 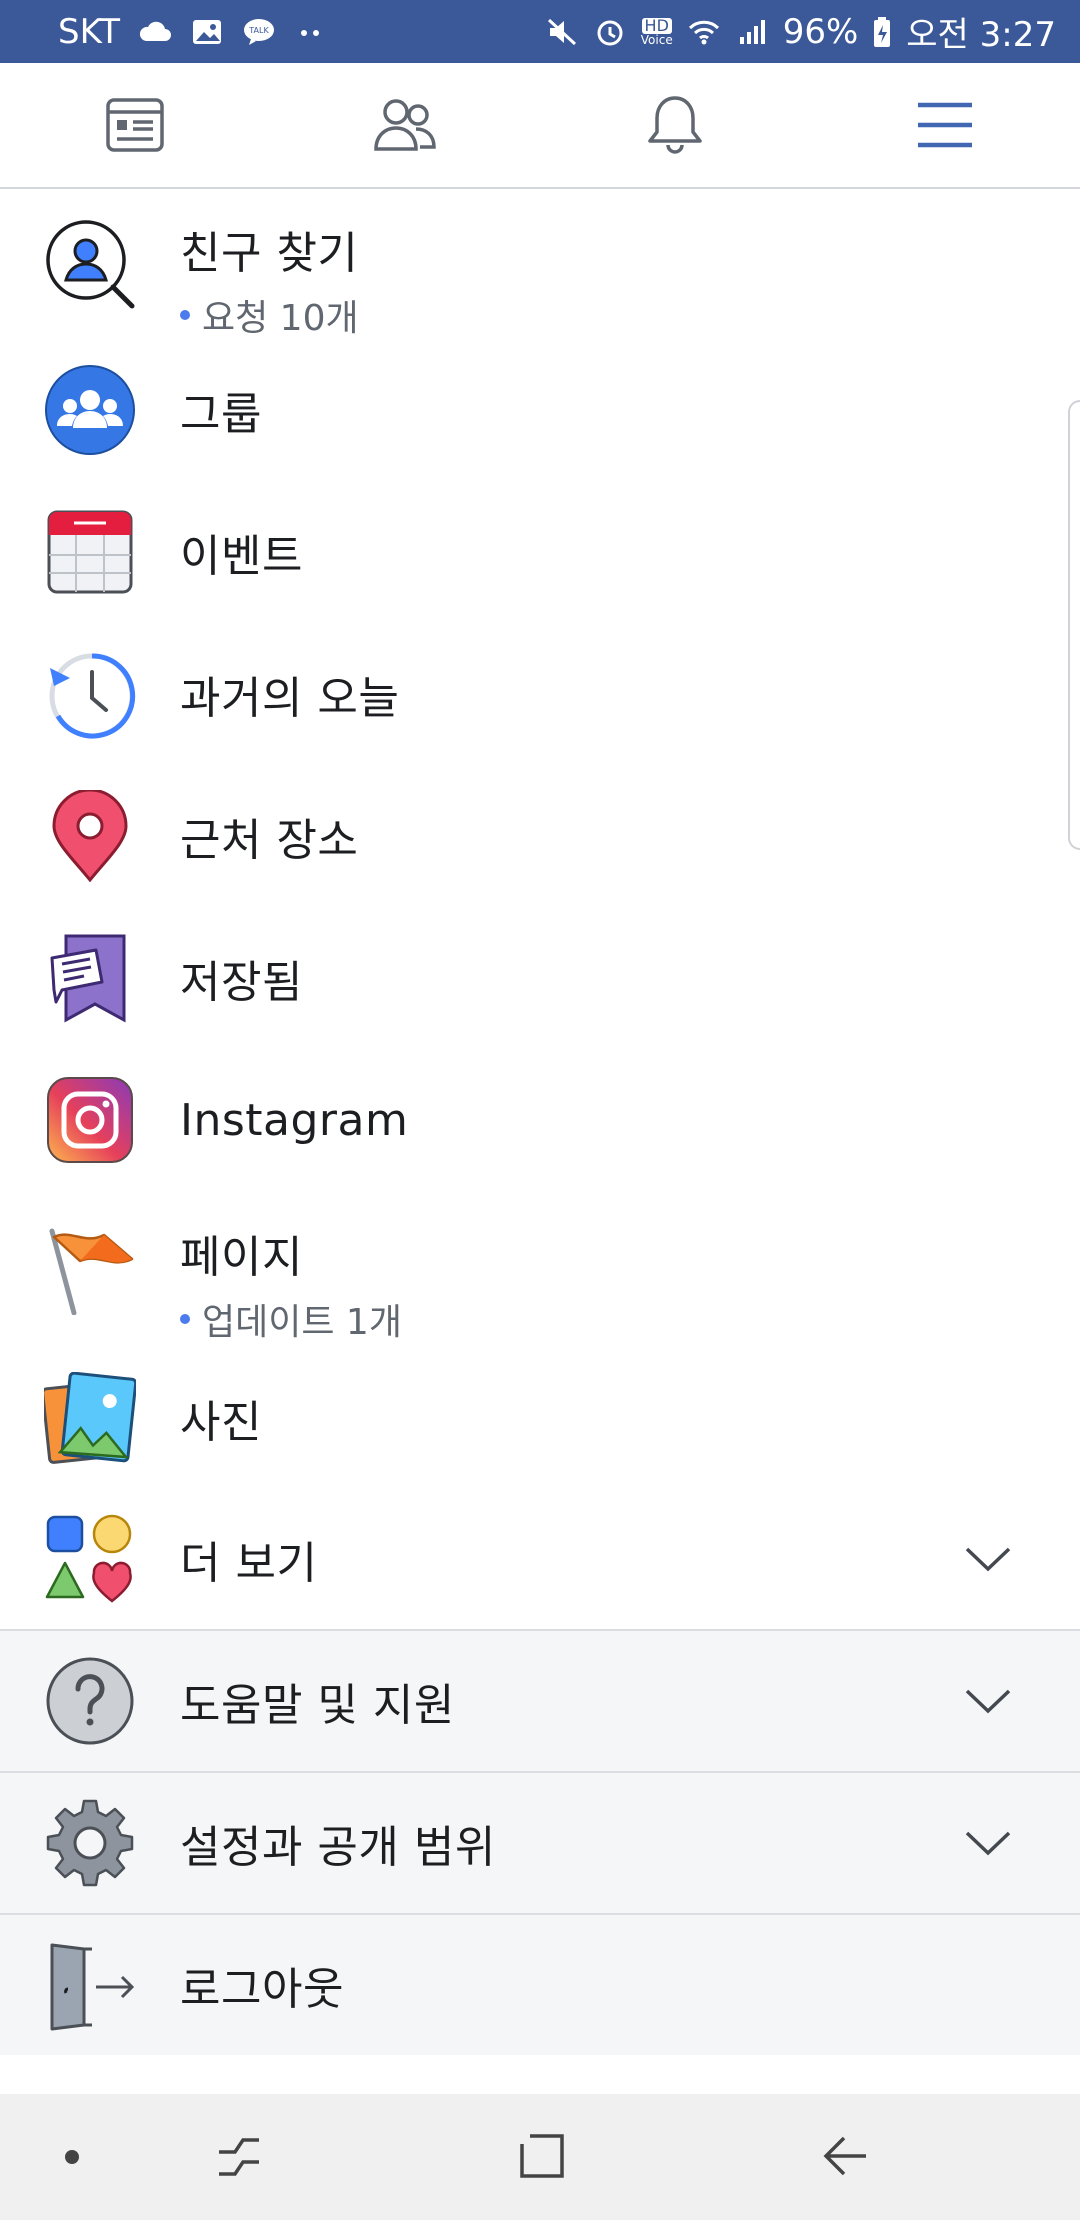 I want to click on menu-item-label: 사진, so click(x=221, y=1422).